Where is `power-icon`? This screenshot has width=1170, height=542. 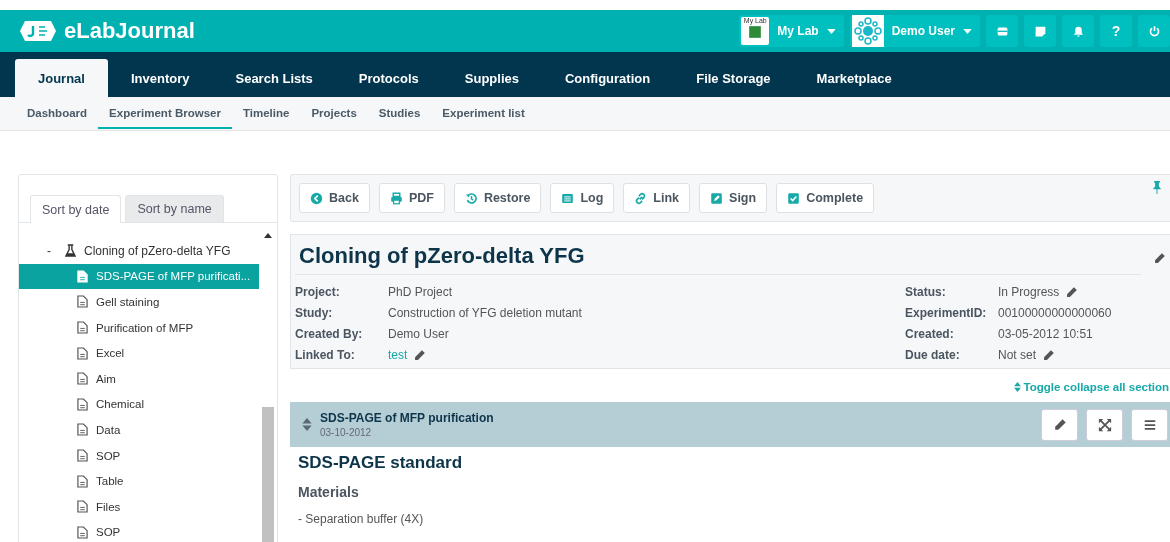 power-icon is located at coordinates (1154, 31).